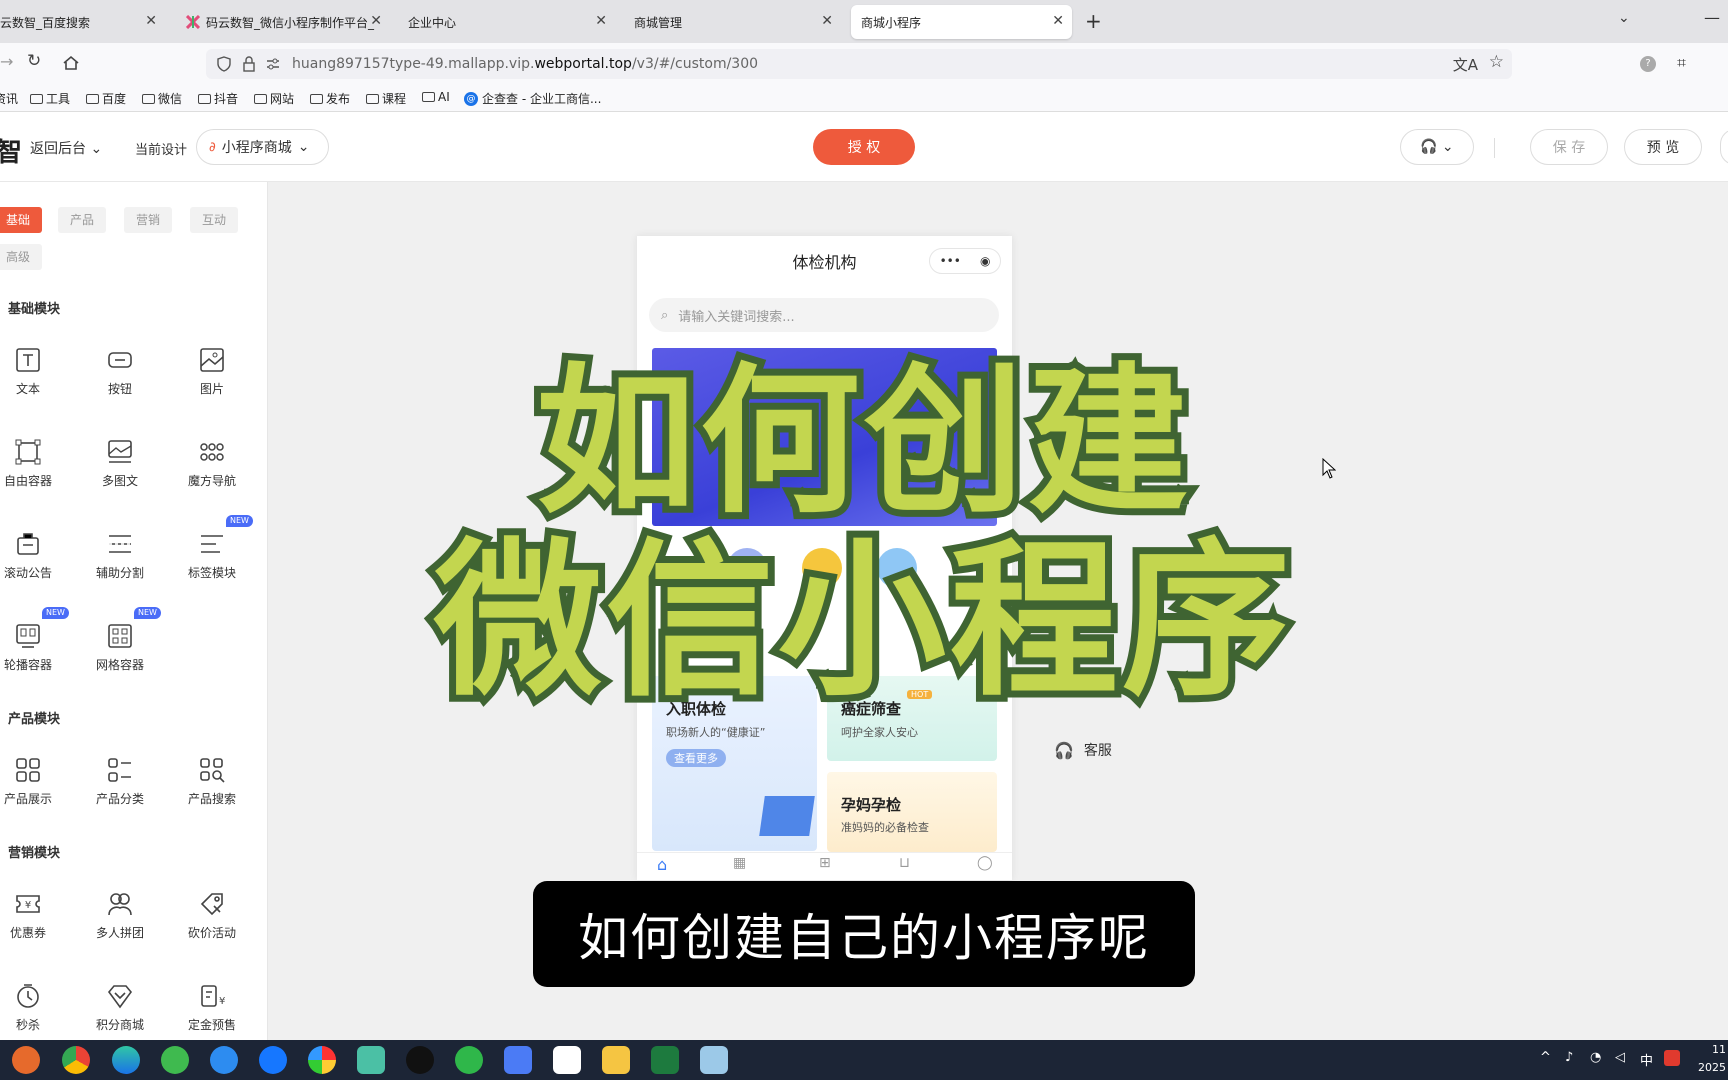  Describe the element at coordinates (825, 863) in the screenshot. I see `gift-icon: ⊞` at that location.